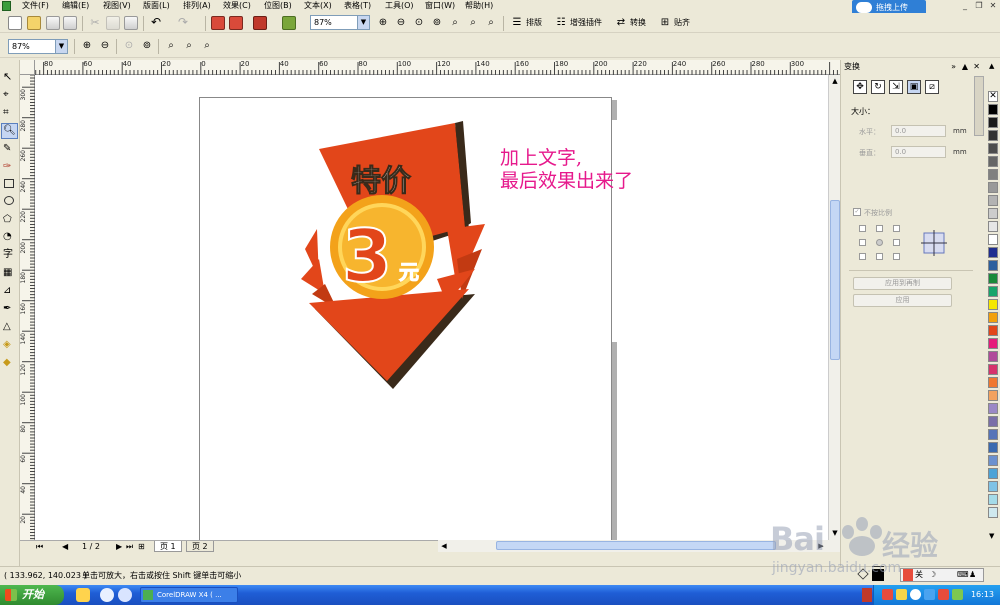 The height and width of the screenshot is (605, 1000). Describe the element at coordinates (9, 362) in the screenshot. I see `interactive-fill-tool-icon: ◆` at that location.